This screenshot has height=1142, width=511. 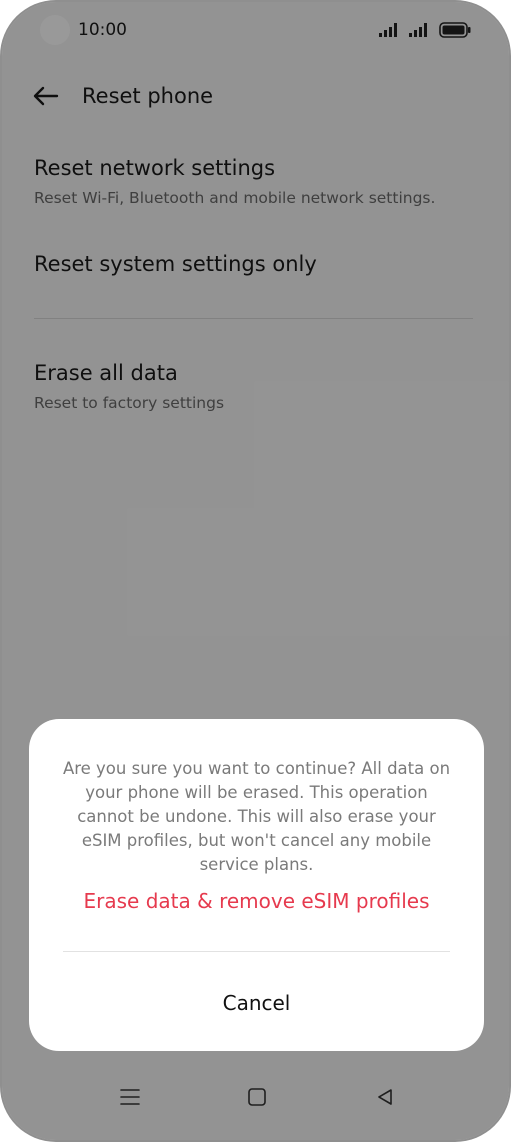 I want to click on erase-data-button: Erase data & remove eSIM profiles, so click(x=256, y=901).